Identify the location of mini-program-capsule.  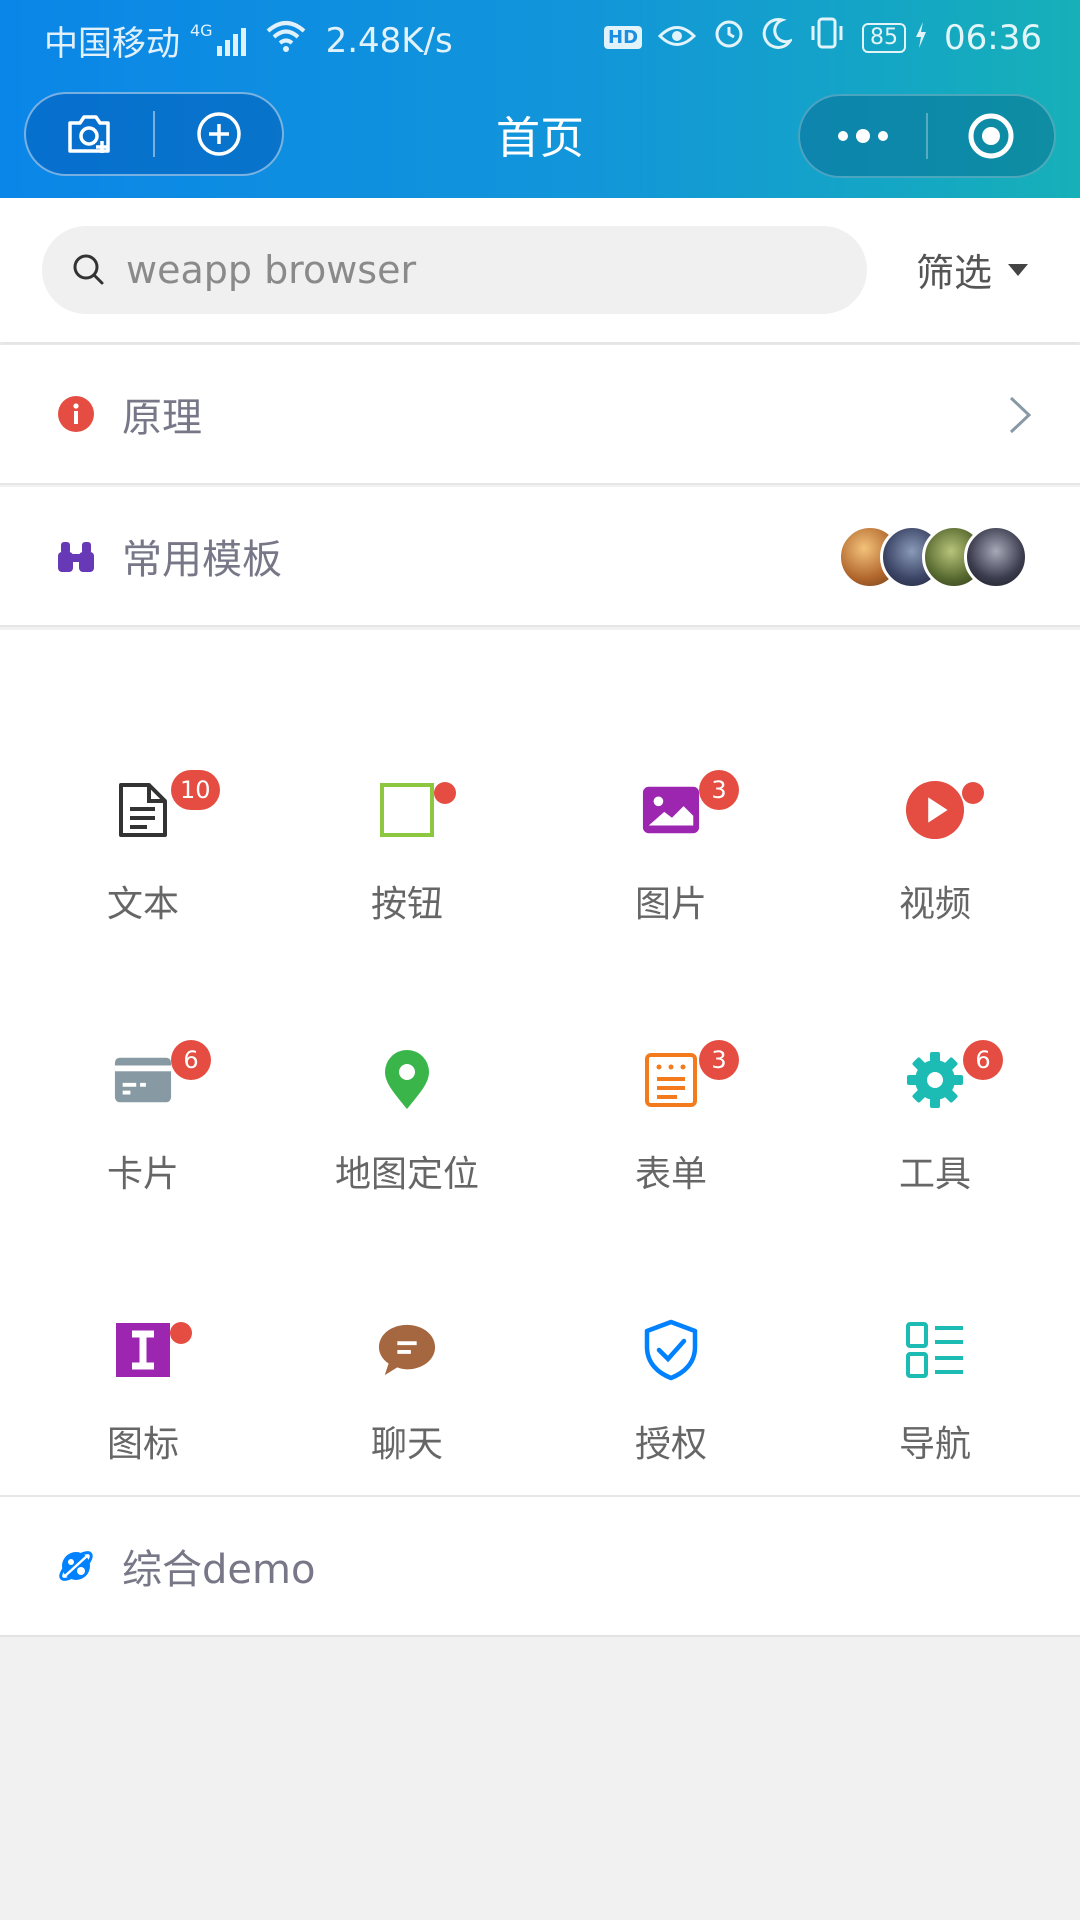
(927, 136).